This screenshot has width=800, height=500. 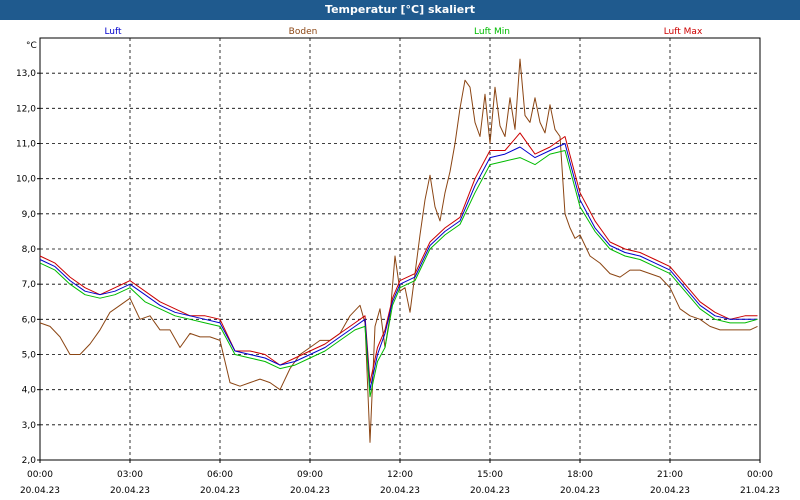 I want to click on x-tick-time: 09:00, so click(x=310, y=475).